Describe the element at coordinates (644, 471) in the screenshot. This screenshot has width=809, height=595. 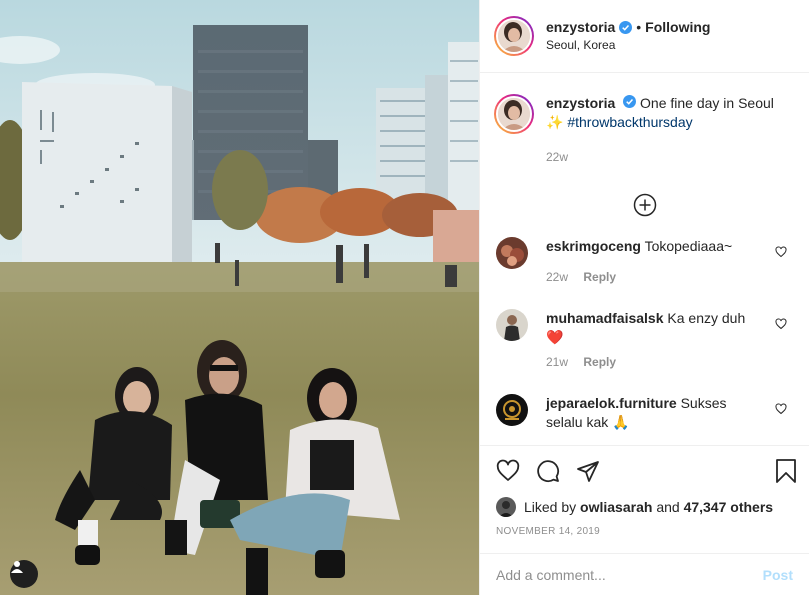
I see `action-icon-row` at that location.